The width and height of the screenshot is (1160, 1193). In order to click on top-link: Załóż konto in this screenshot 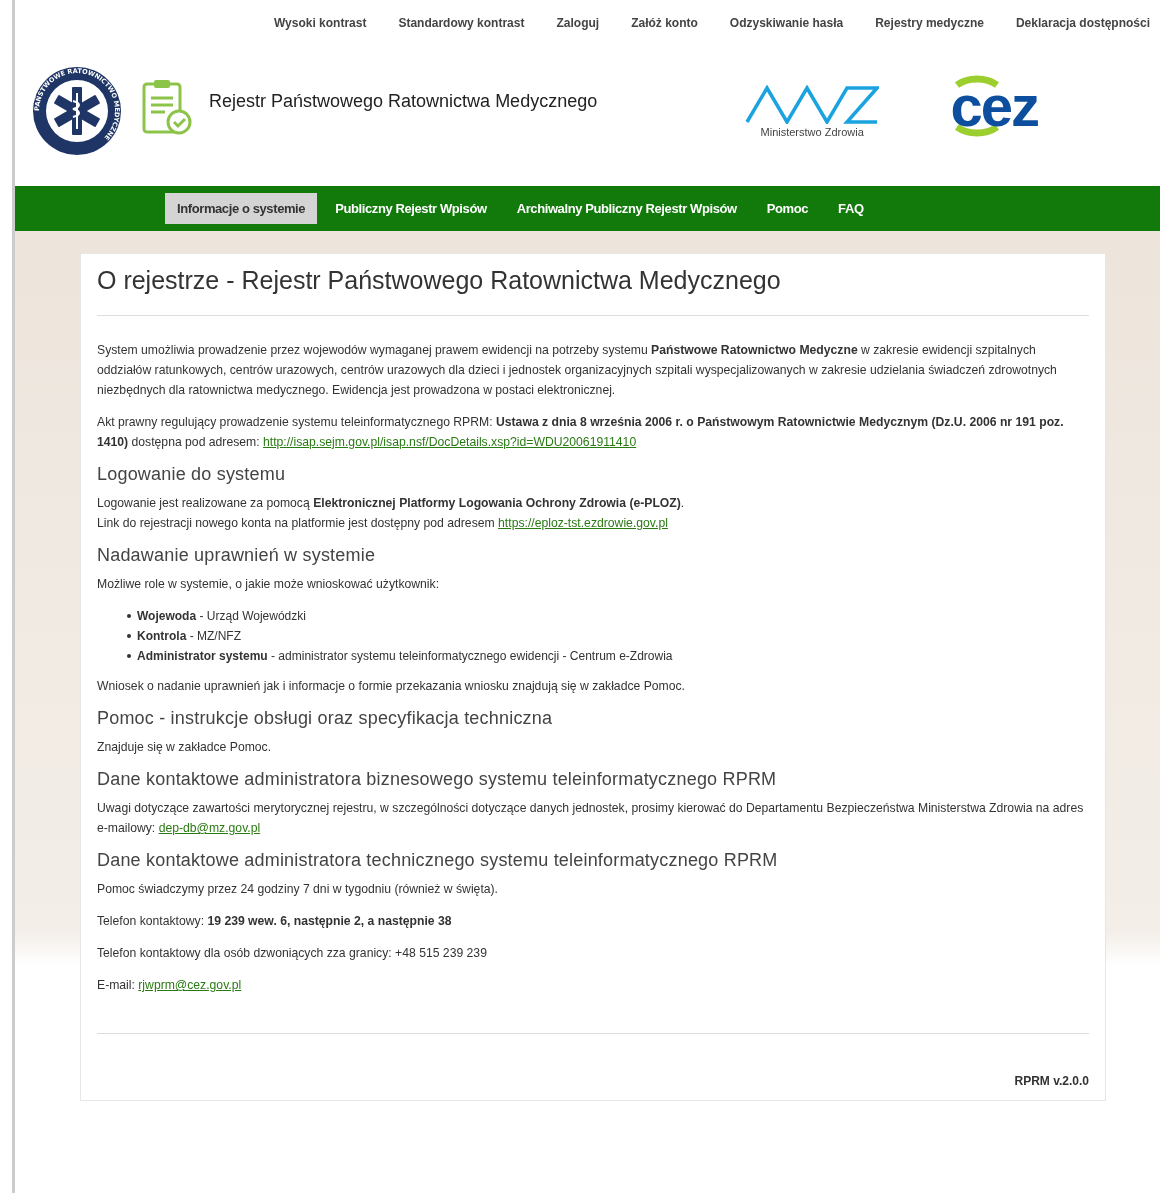, I will do `click(664, 31)`.